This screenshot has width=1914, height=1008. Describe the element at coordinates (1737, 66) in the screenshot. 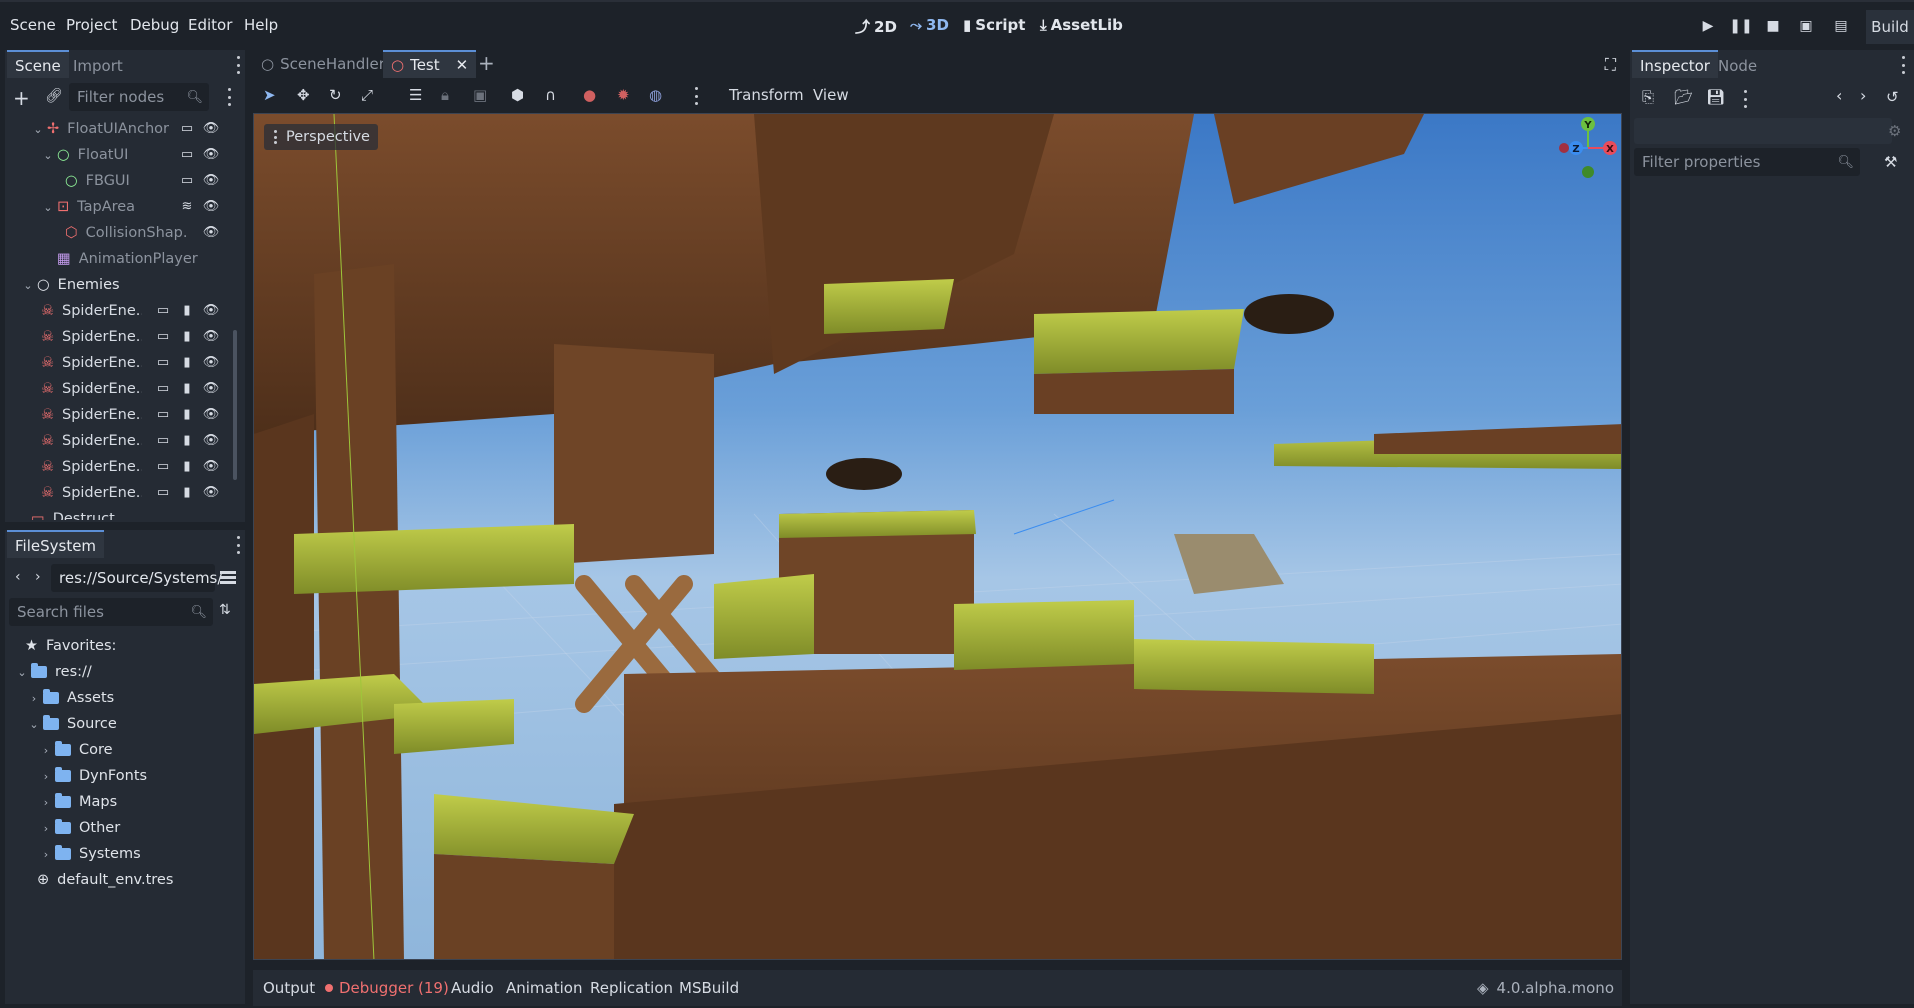

I see `tab-node: Node` at that location.